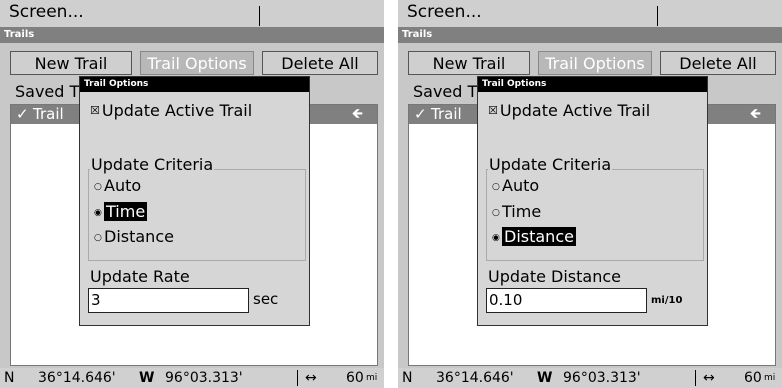 This screenshot has width=782, height=388. I want to click on radio-time: ○ Time, so click(516, 211).